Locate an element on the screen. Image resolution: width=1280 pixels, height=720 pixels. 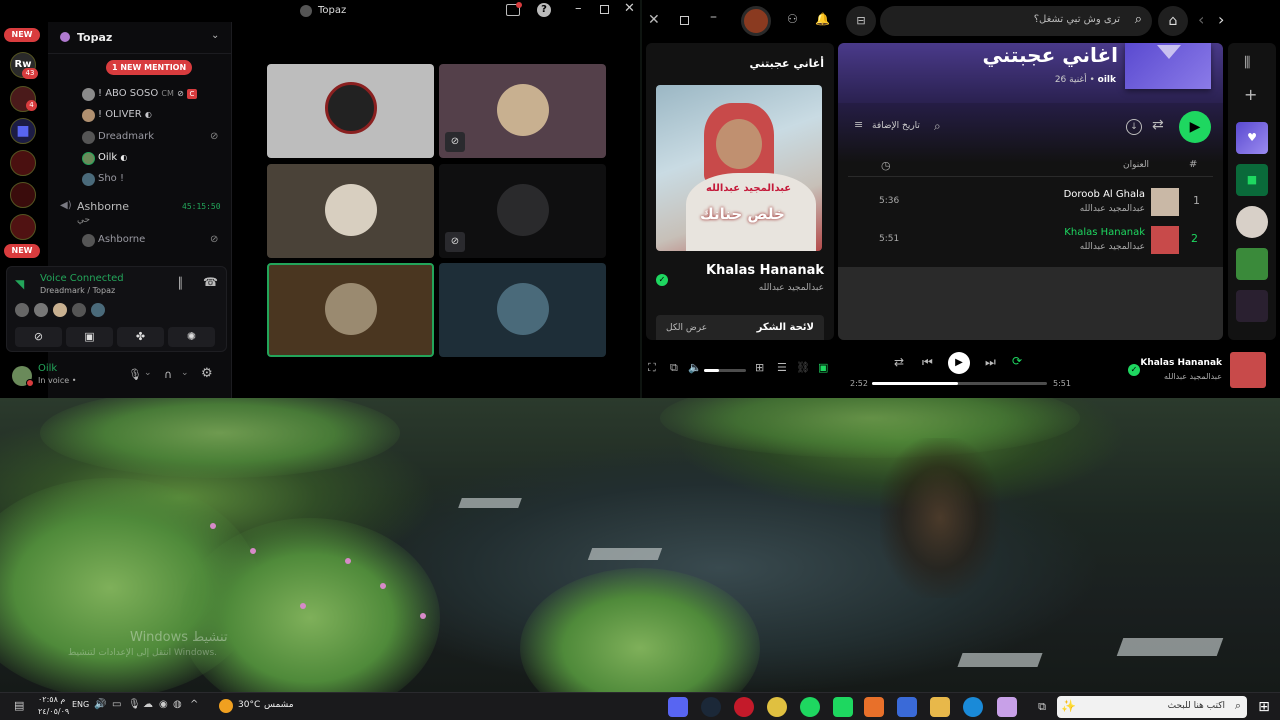
player-album-thumb is located at coordinates (1248, 370).